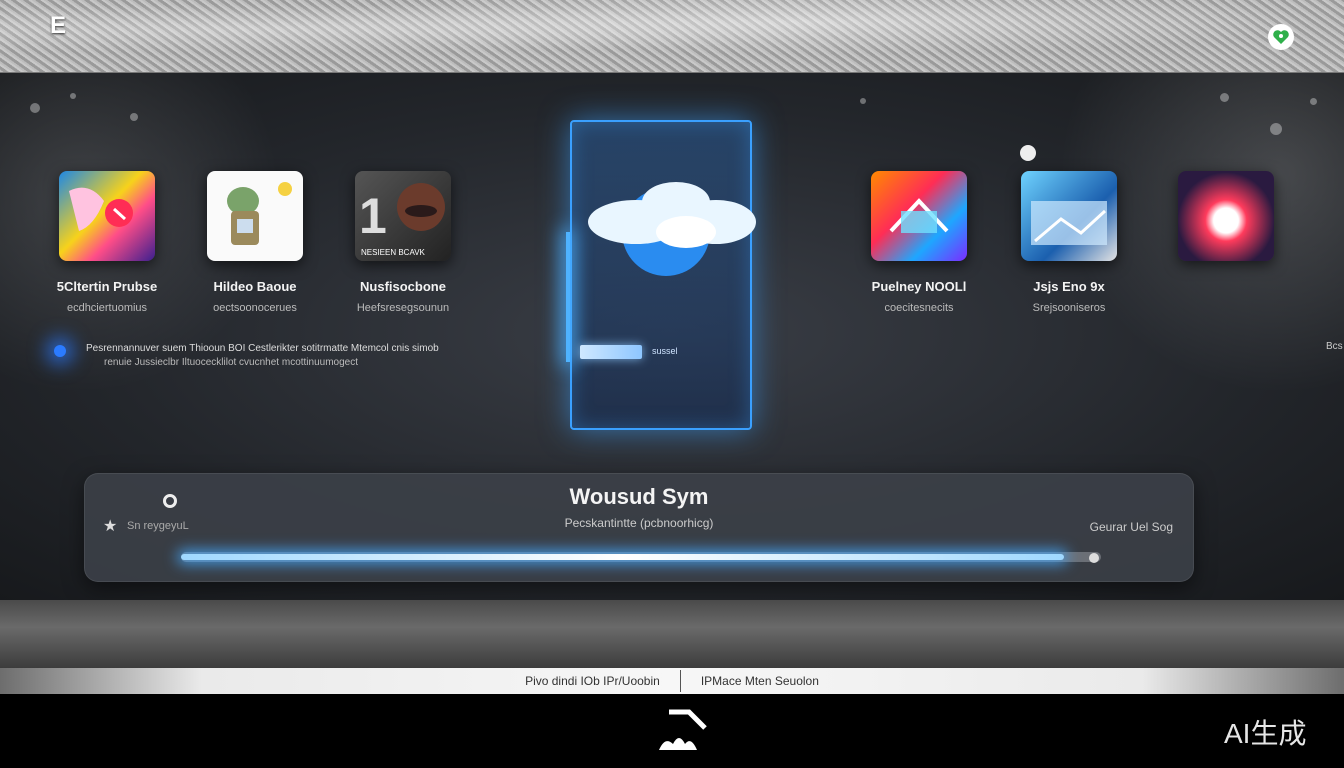  I want to click on app-tile-2: Hildeo Baoue oectsoonocerues, so click(255, 242).